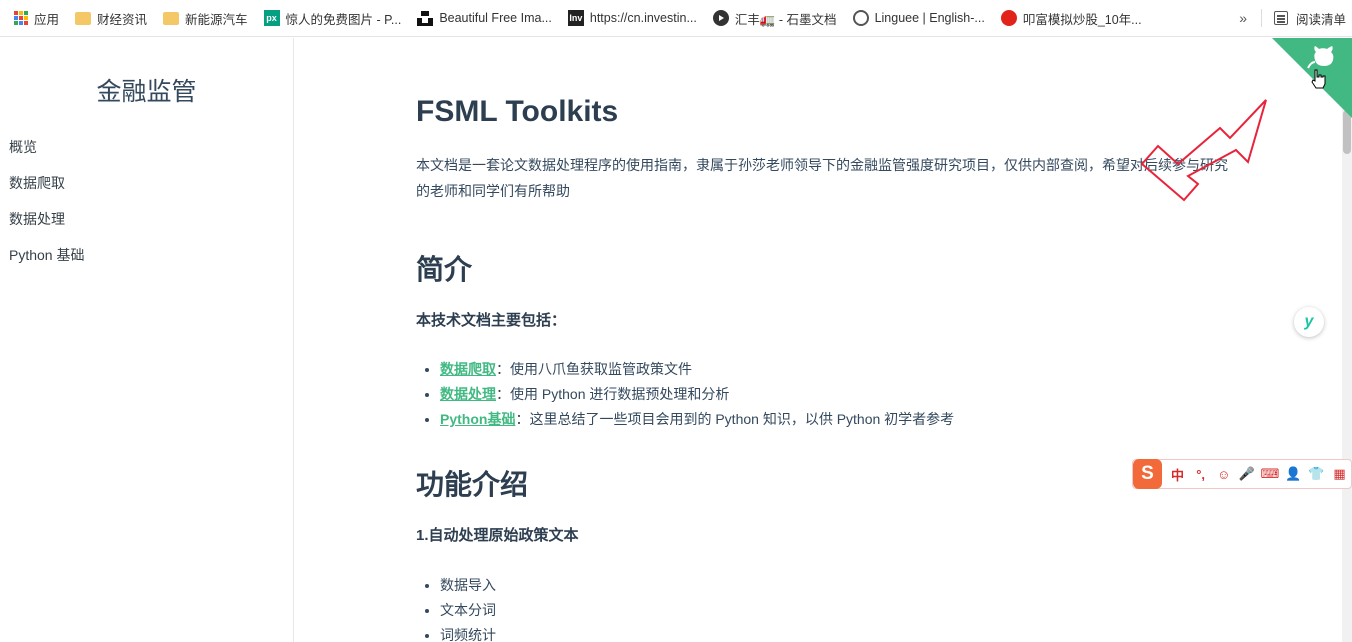 This screenshot has width=1352, height=642. I want to click on divider, so click(1261, 18).